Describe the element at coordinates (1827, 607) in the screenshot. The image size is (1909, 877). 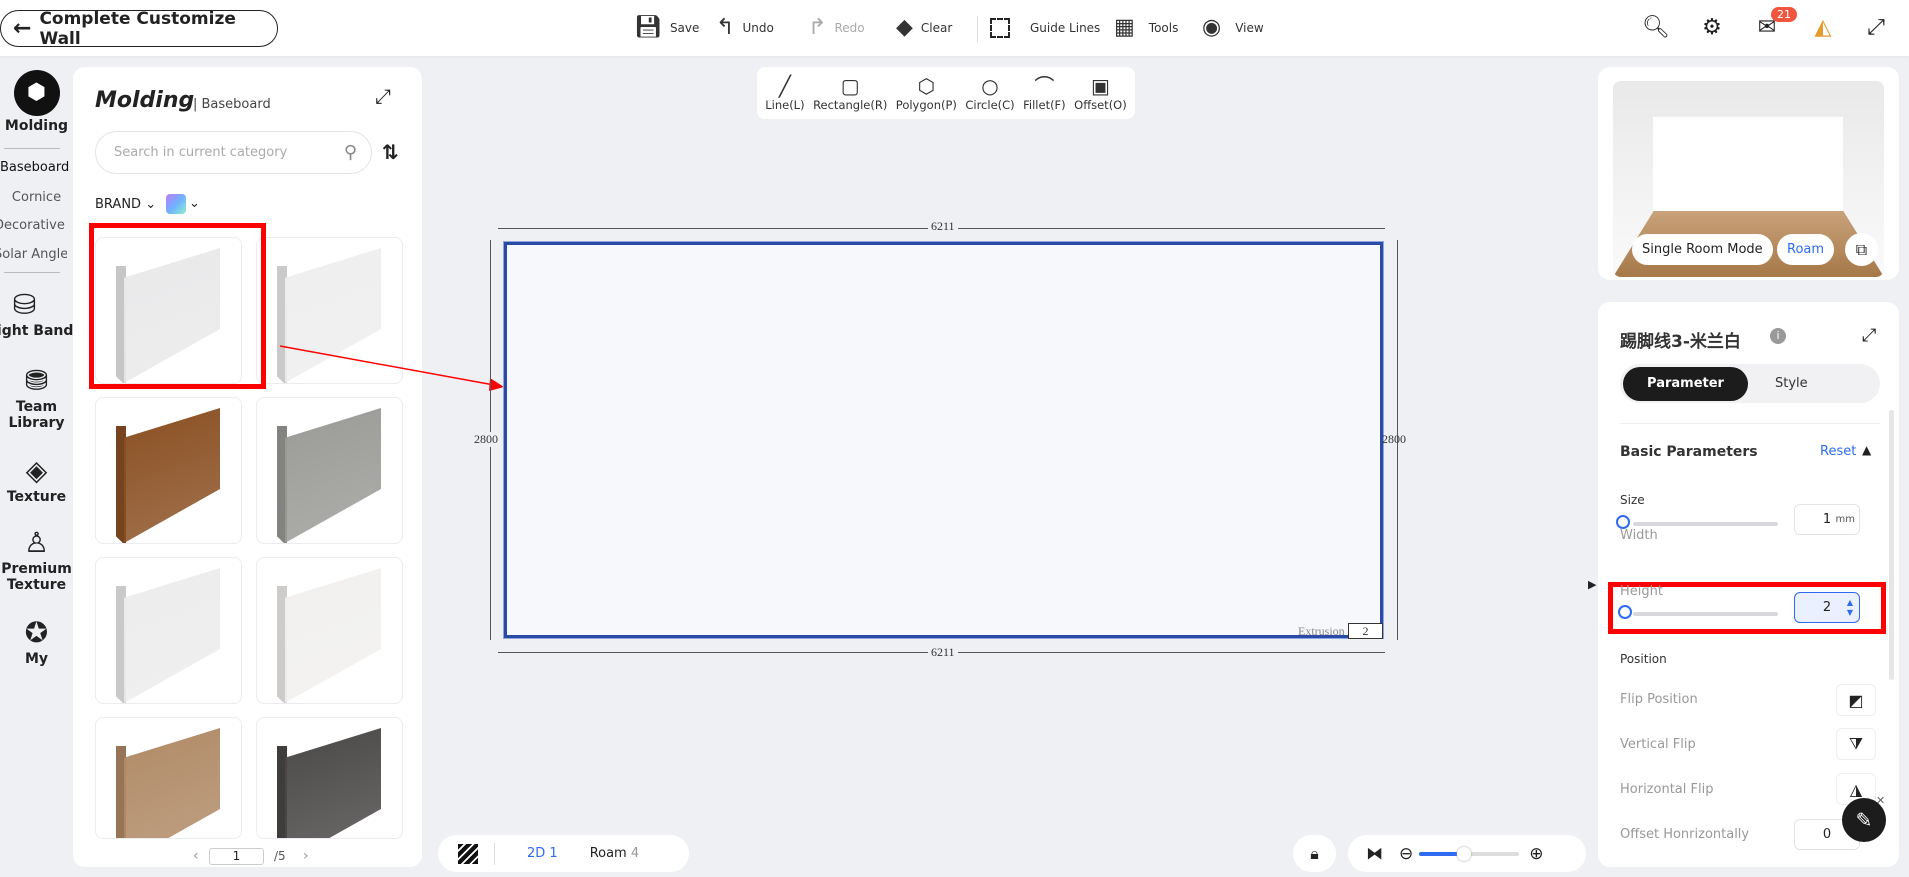
I see `height-input: 2 ▲ ▼` at that location.